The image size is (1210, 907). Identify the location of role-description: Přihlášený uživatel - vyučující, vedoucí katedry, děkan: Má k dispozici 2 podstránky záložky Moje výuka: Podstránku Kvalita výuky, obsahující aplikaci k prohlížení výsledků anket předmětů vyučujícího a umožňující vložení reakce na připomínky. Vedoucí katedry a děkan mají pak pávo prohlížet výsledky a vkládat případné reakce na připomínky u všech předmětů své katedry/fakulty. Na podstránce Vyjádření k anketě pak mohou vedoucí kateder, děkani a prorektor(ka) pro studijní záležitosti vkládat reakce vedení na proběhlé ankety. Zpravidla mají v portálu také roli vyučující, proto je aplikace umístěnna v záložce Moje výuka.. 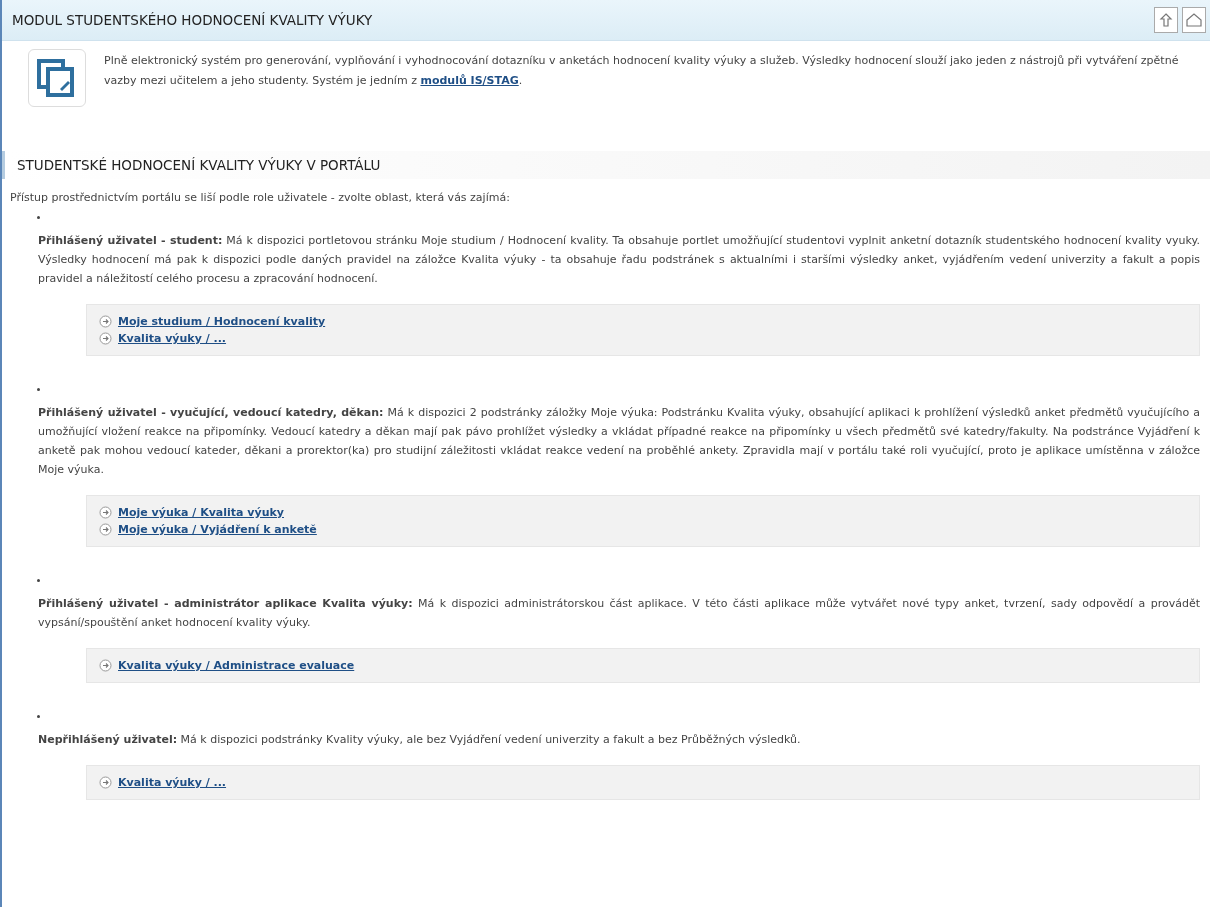
(619, 441).